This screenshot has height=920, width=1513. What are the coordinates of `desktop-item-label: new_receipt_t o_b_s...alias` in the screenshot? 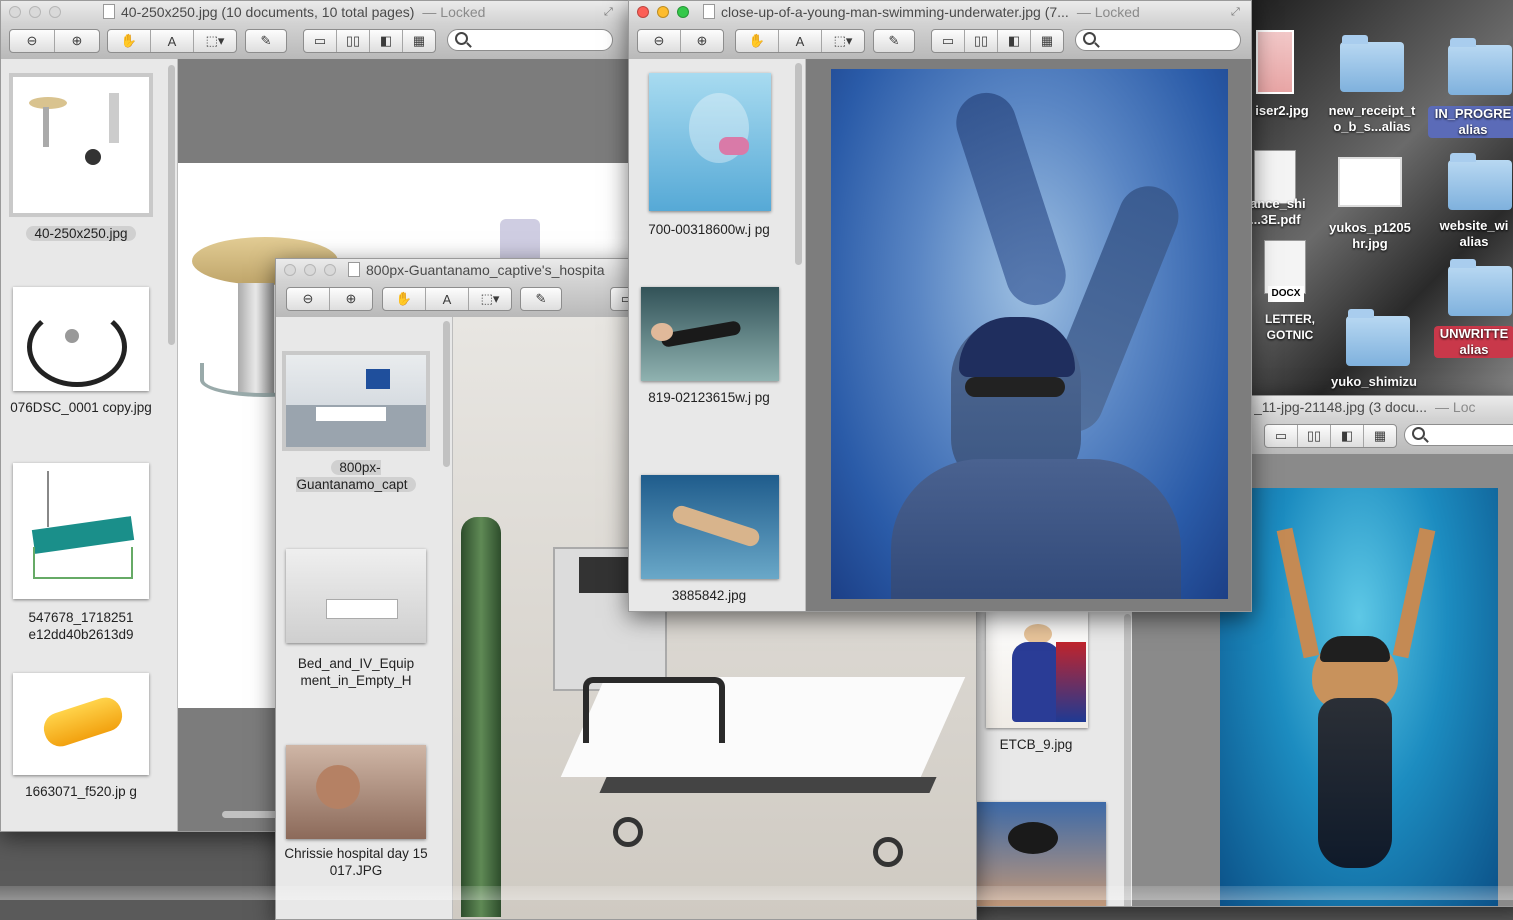 It's located at (1372, 119).